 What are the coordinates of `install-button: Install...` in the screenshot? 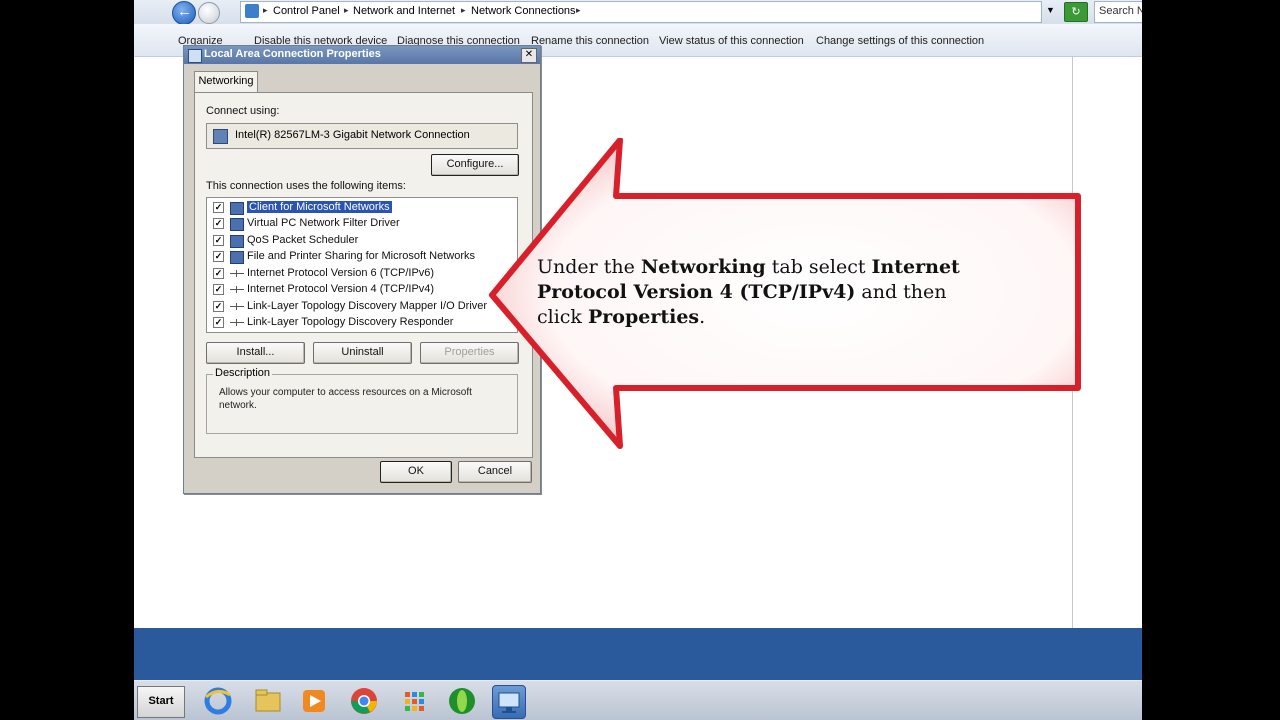 It's located at (255, 353).